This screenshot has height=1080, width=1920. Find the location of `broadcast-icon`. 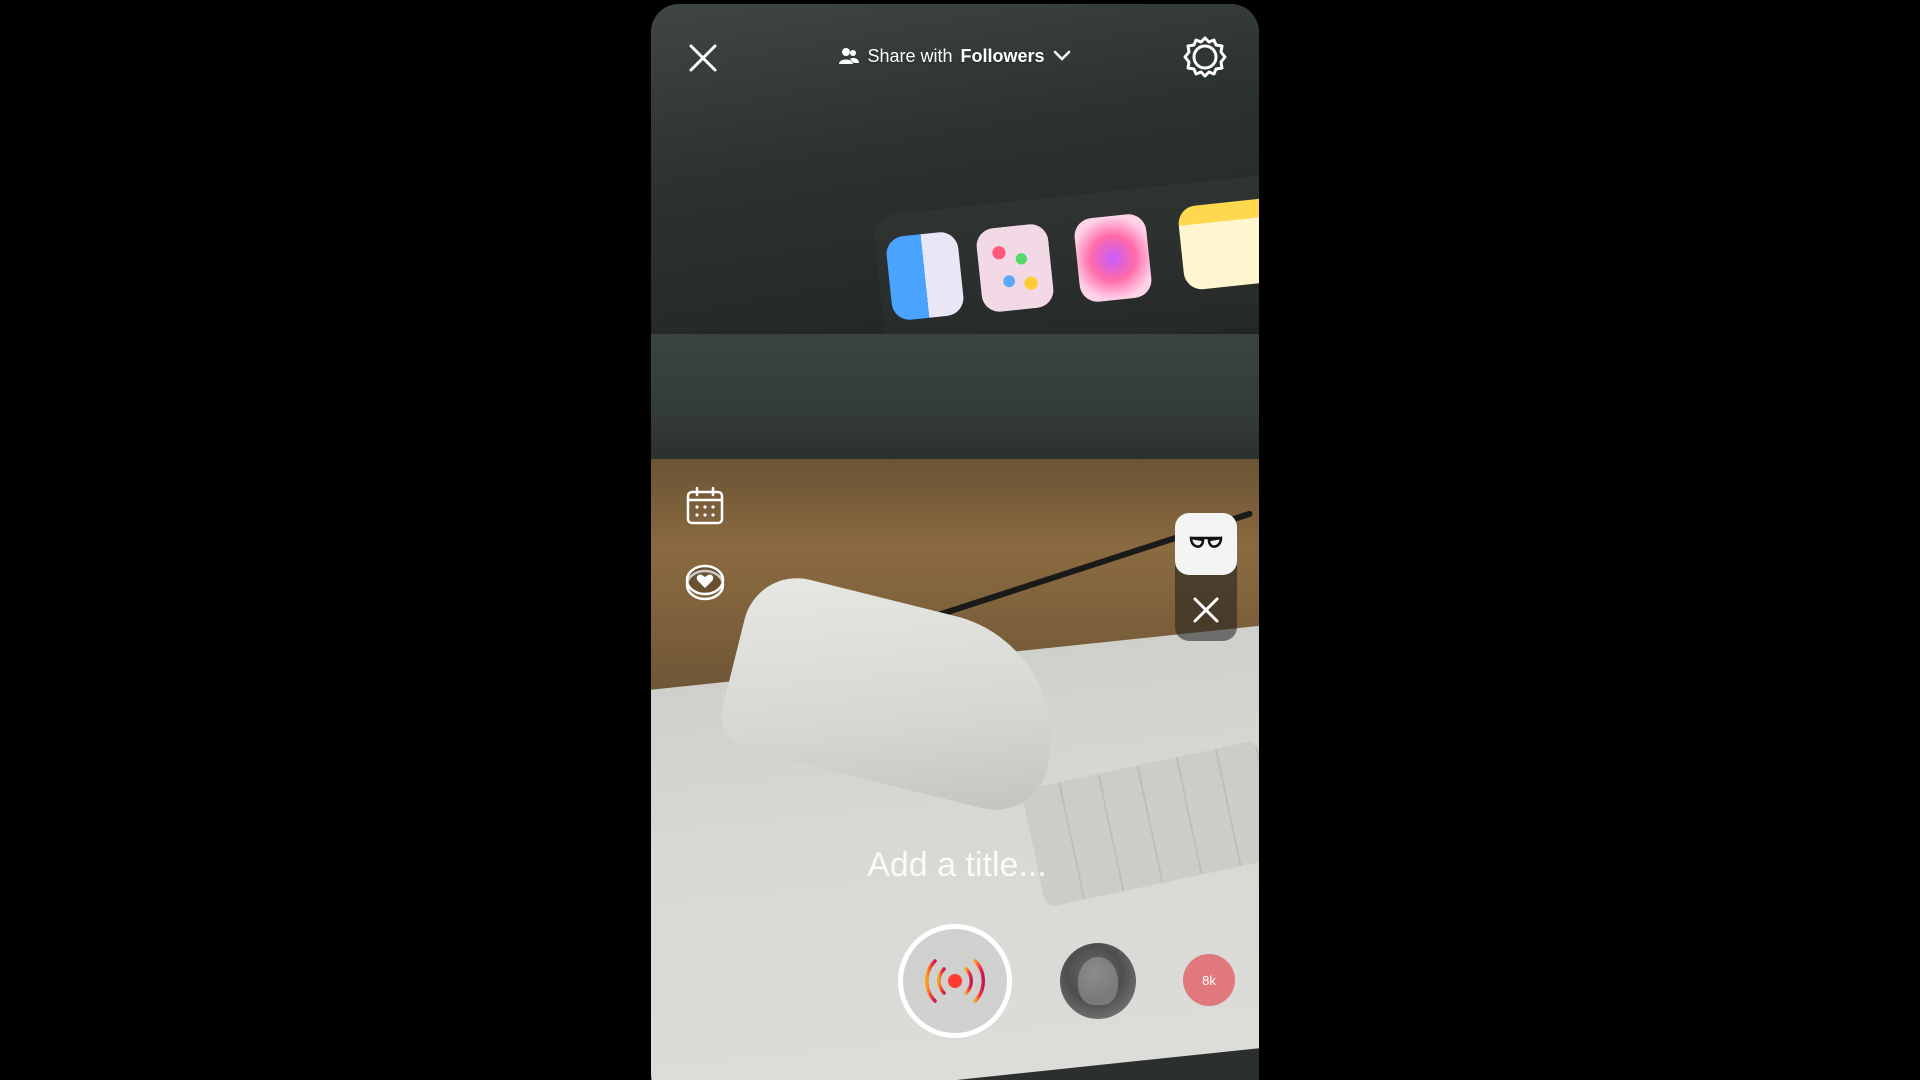

broadcast-icon is located at coordinates (955, 981).